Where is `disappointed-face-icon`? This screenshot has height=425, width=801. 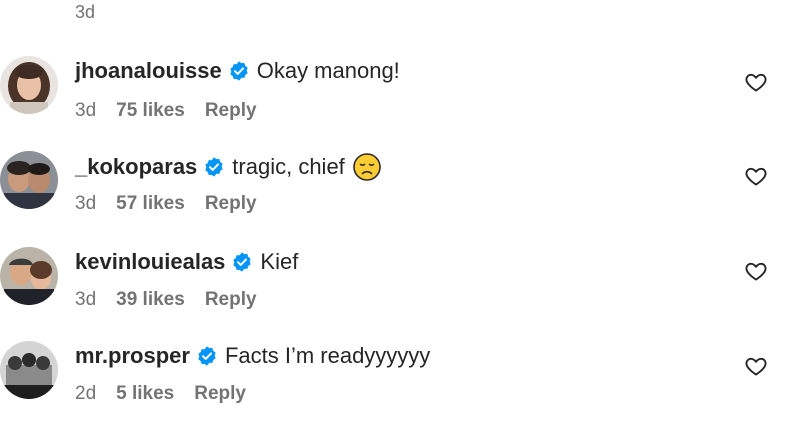
disappointed-face-icon is located at coordinates (366, 167).